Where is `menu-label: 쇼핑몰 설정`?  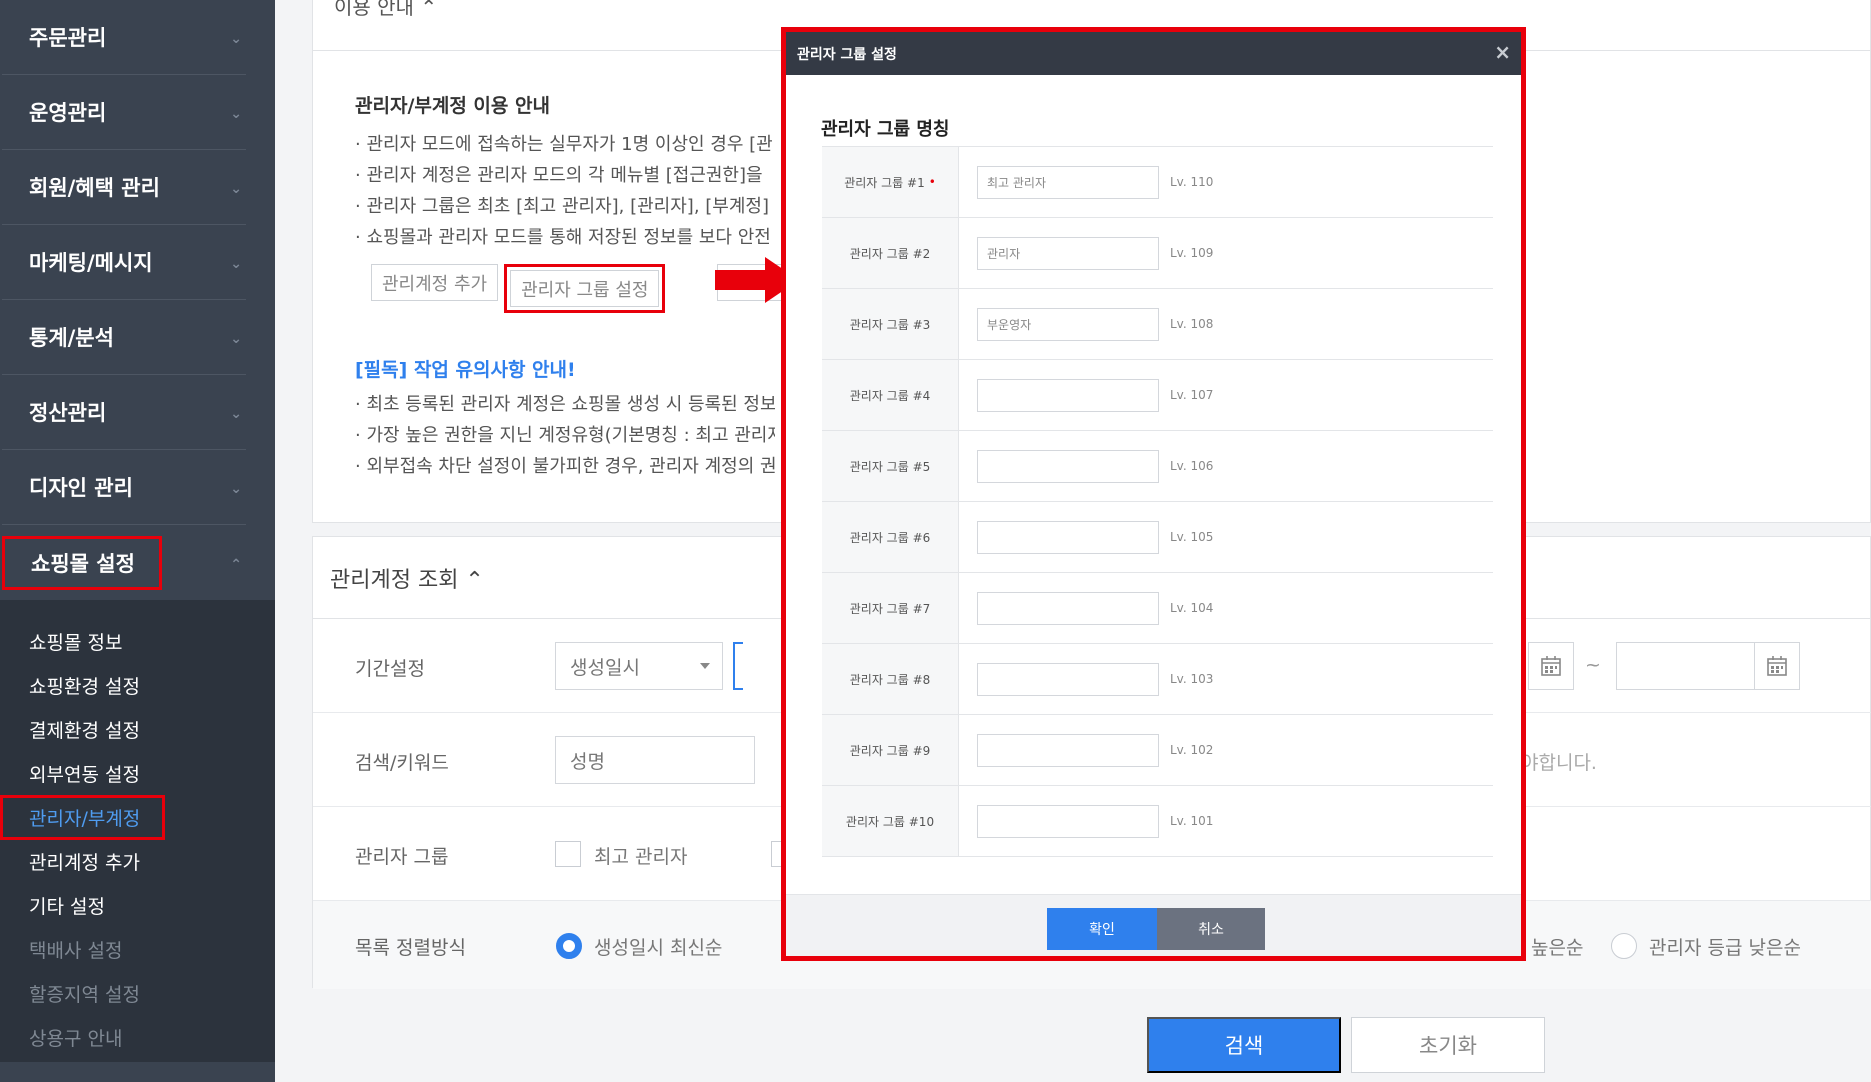
menu-label: 쇼핑몰 설정 is located at coordinates (82, 562).